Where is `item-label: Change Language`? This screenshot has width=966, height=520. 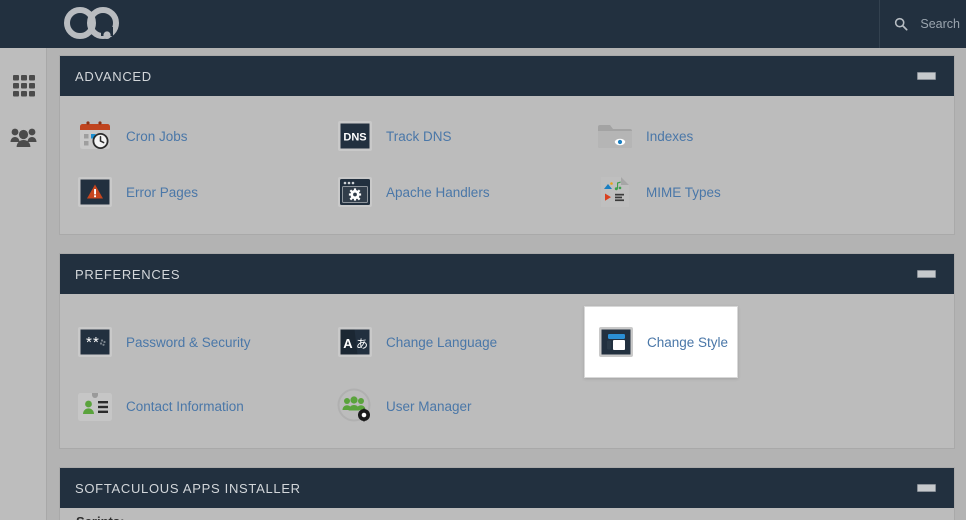
item-label: Change Language is located at coordinates (442, 342).